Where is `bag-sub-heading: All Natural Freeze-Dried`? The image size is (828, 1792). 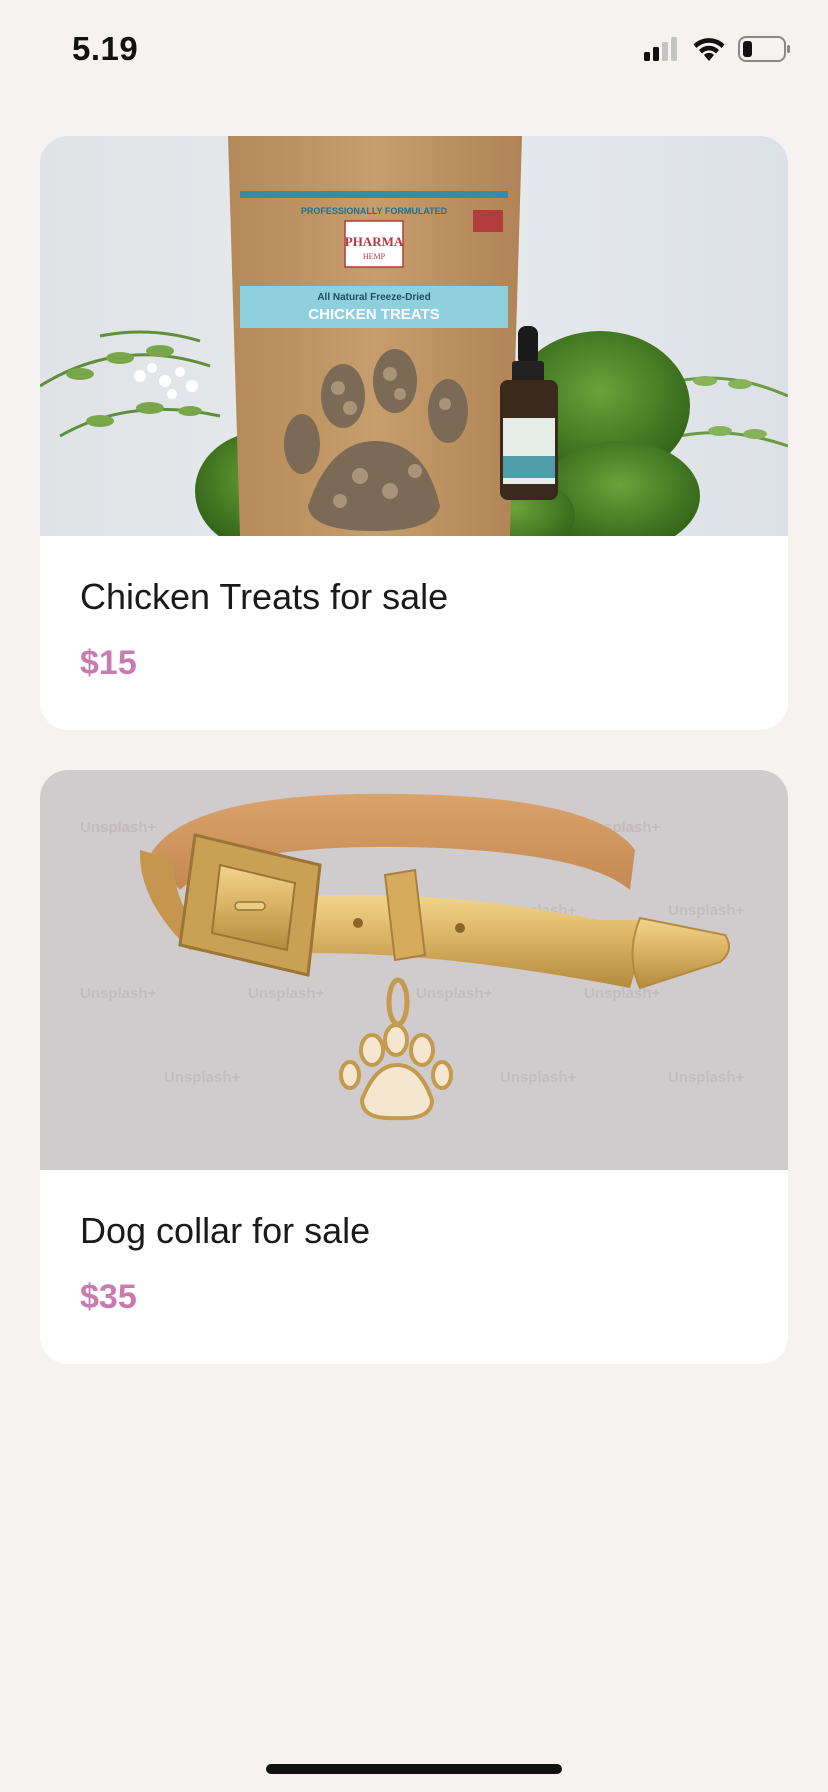 bag-sub-heading: All Natural Freeze-Dried is located at coordinates (373, 297).